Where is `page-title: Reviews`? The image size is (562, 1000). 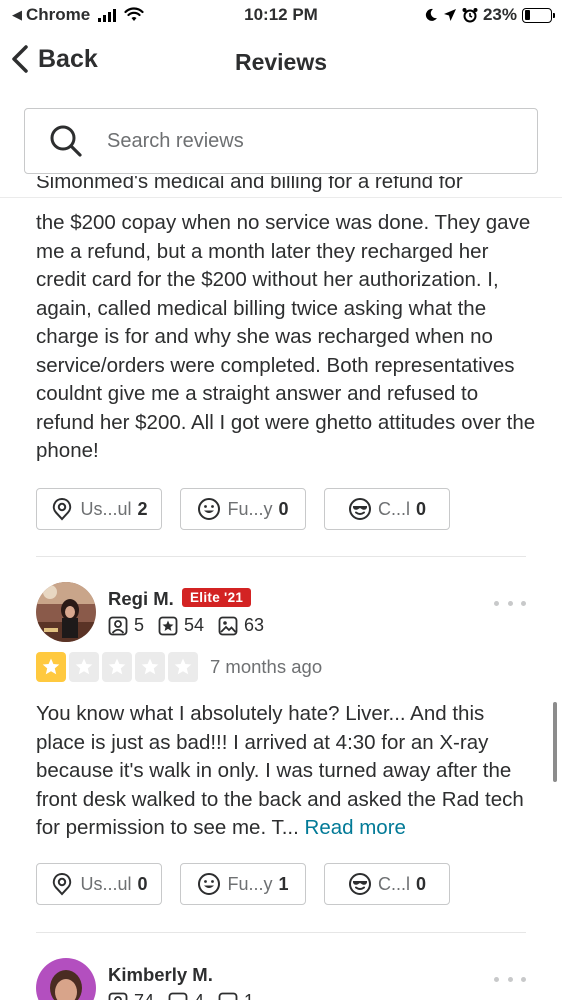 page-title: Reviews is located at coordinates (281, 62).